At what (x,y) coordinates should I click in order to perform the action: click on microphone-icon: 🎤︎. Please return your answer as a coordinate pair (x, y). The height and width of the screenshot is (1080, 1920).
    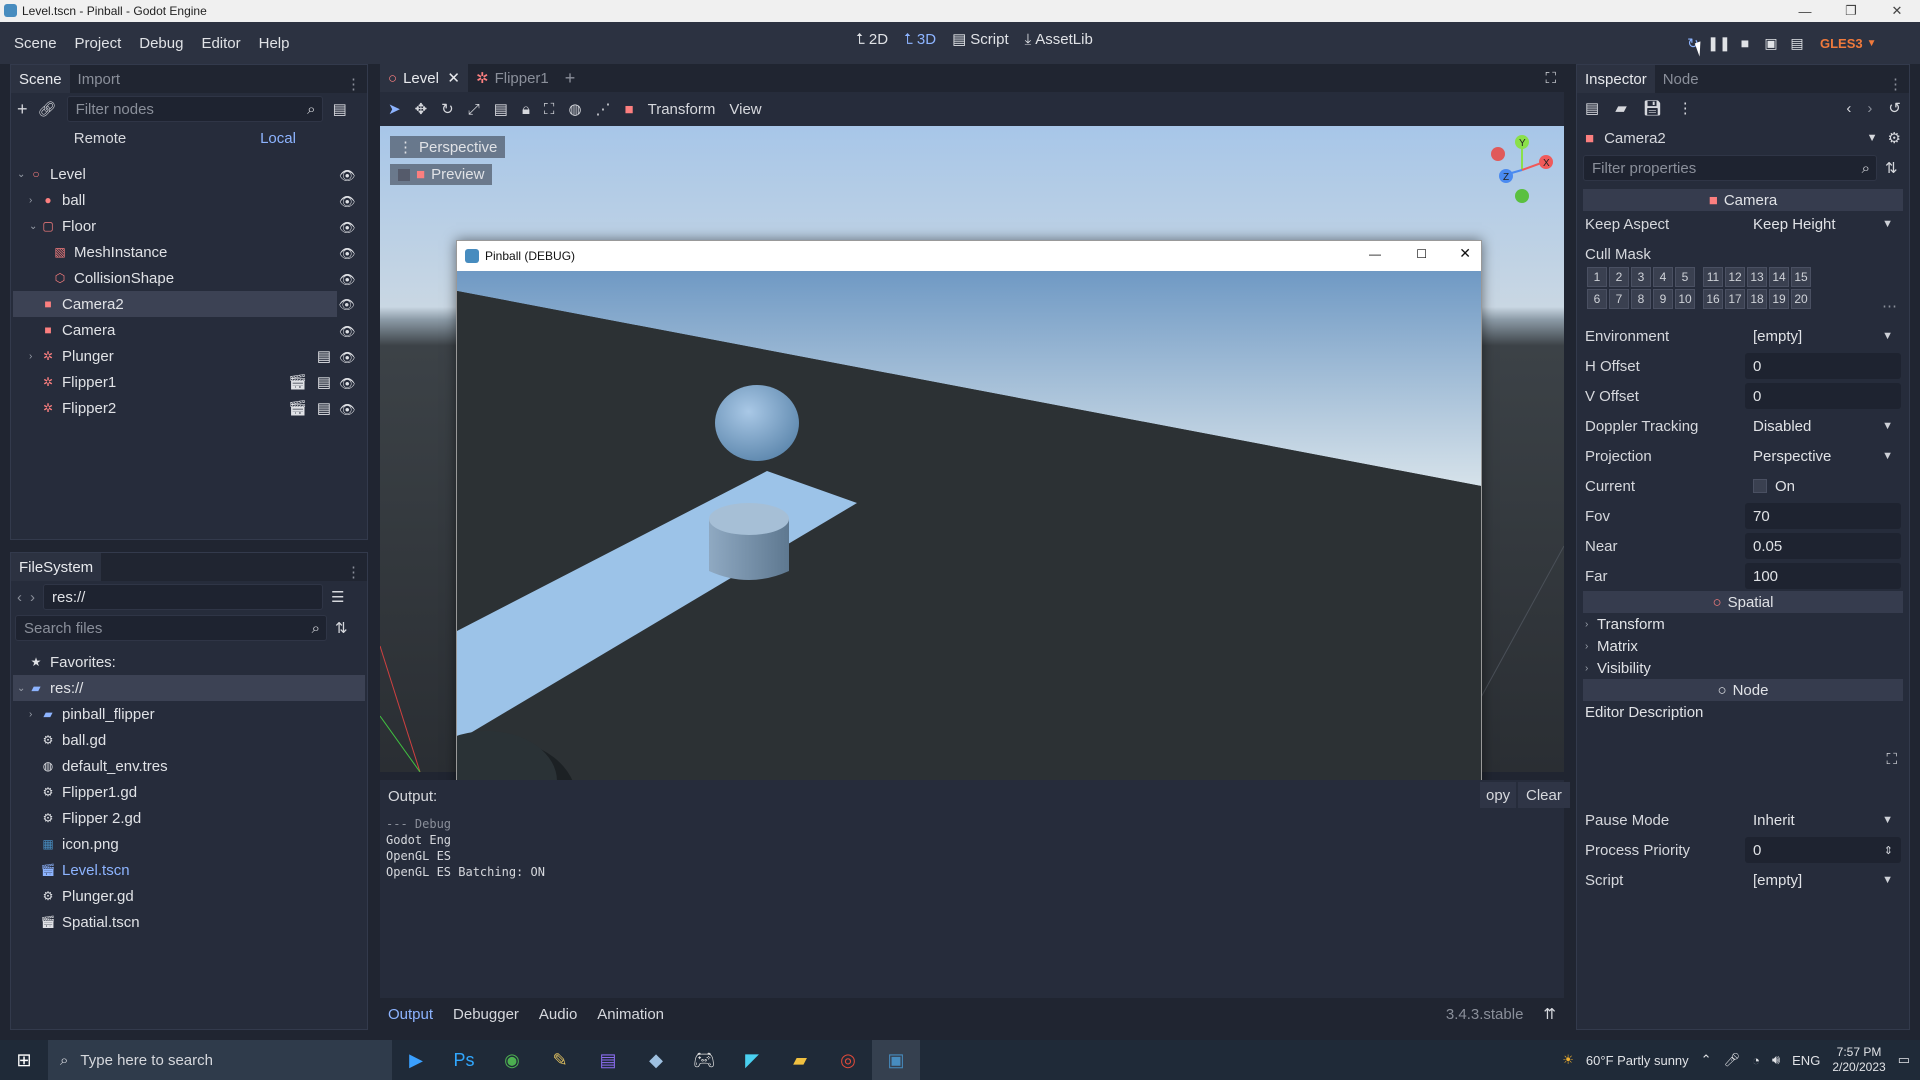
    Looking at the image, I should click on (1732, 1060).